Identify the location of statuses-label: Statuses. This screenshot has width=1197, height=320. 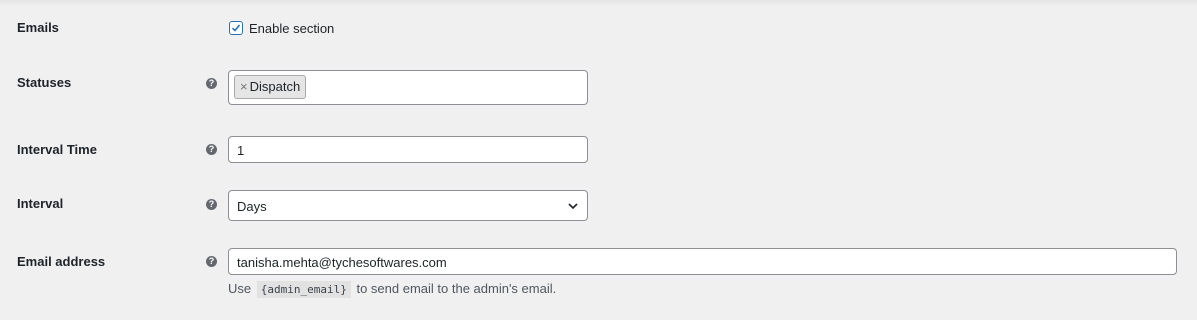
(44, 82).